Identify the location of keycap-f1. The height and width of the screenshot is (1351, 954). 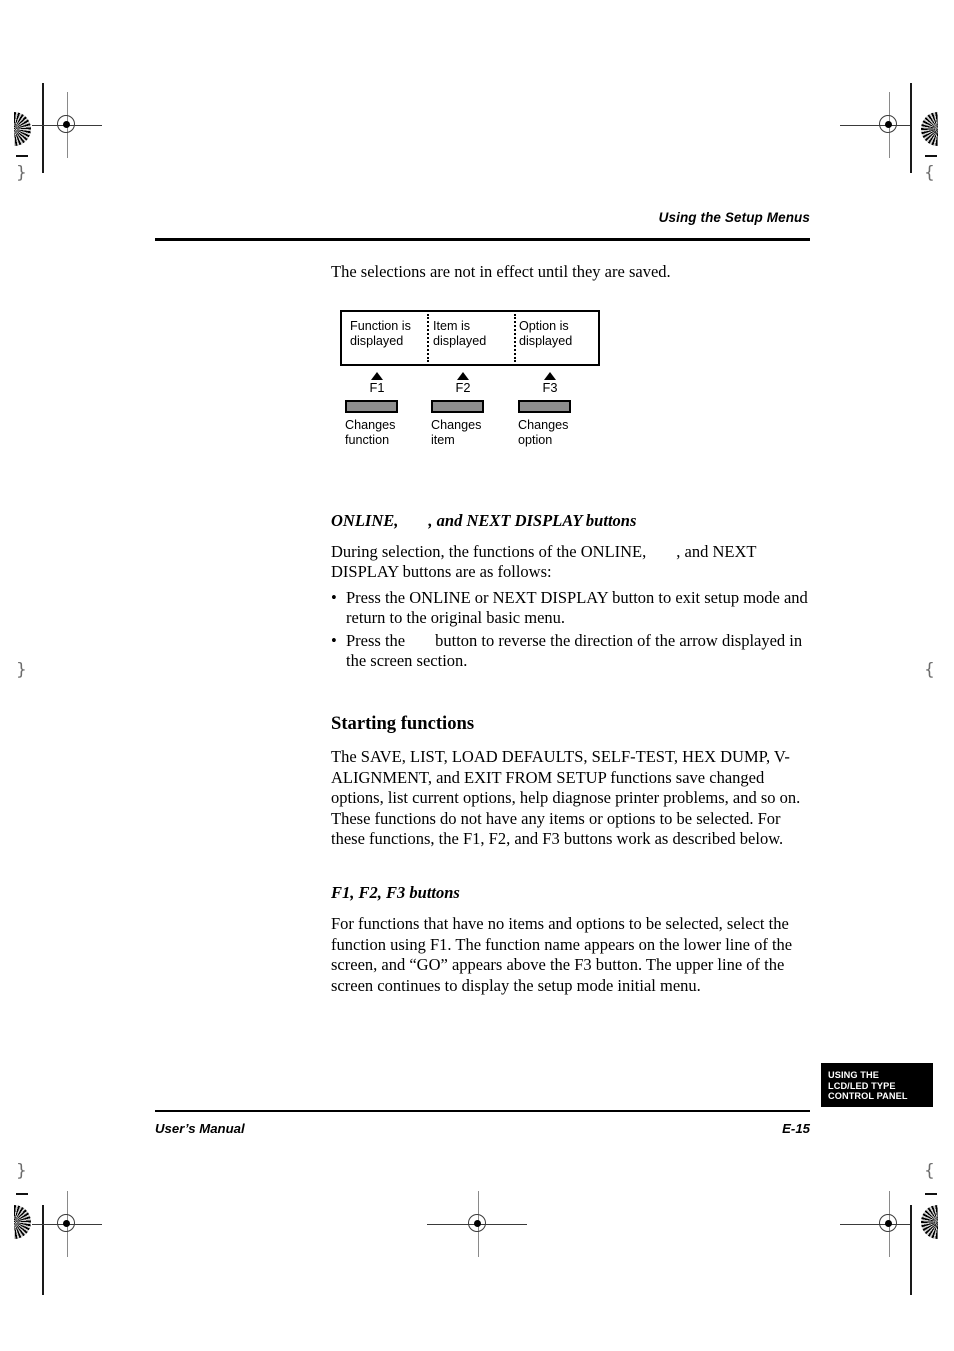
(371, 406).